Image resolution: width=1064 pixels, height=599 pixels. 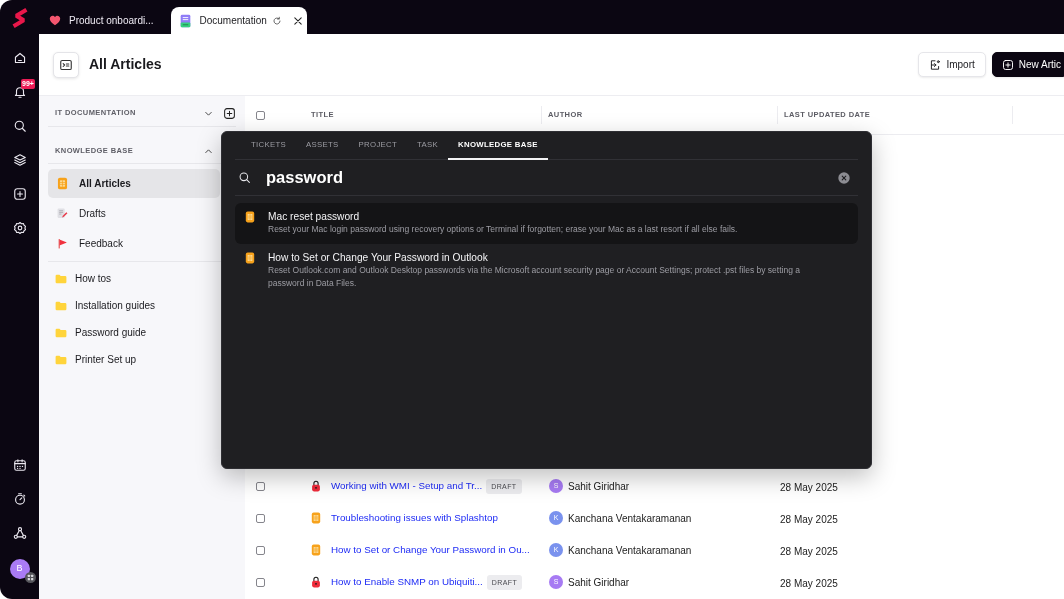 I want to click on folder-item: Printer Set up, so click(x=134, y=359).